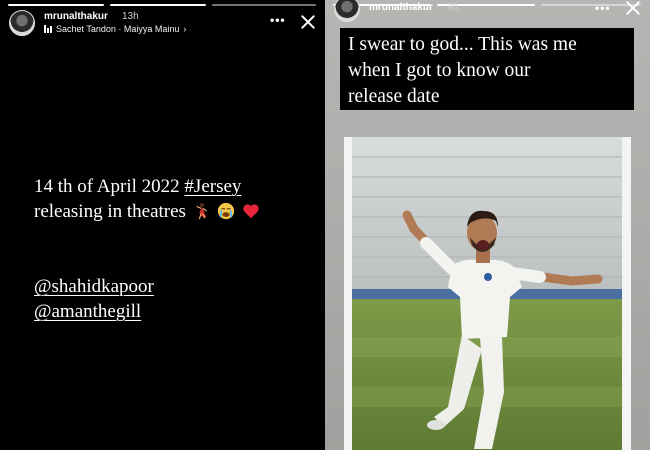 The height and width of the screenshot is (450, 650). I want to click on caption-line: release date, so click(394, 96).